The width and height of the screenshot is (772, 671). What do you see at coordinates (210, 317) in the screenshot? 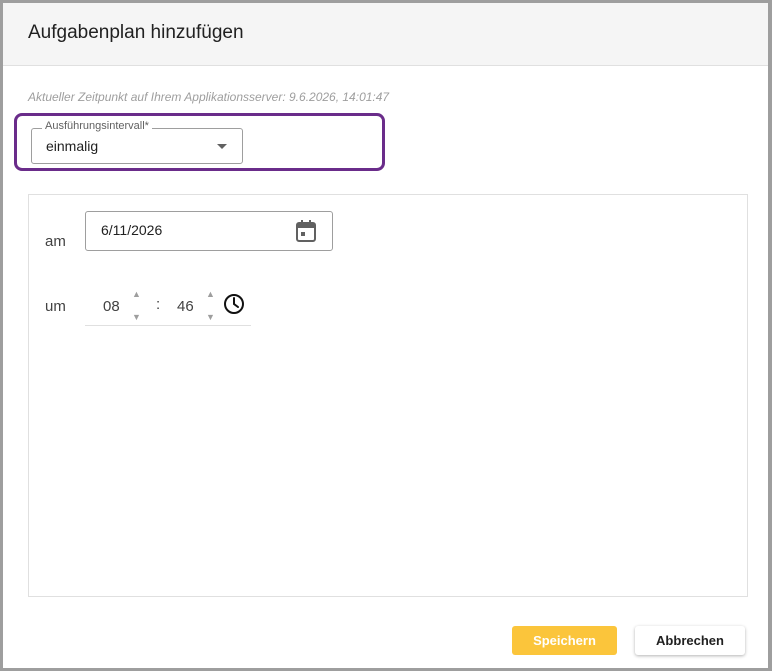
I see `minutes-down-icon: ▼` at bounding box center [210, 317].